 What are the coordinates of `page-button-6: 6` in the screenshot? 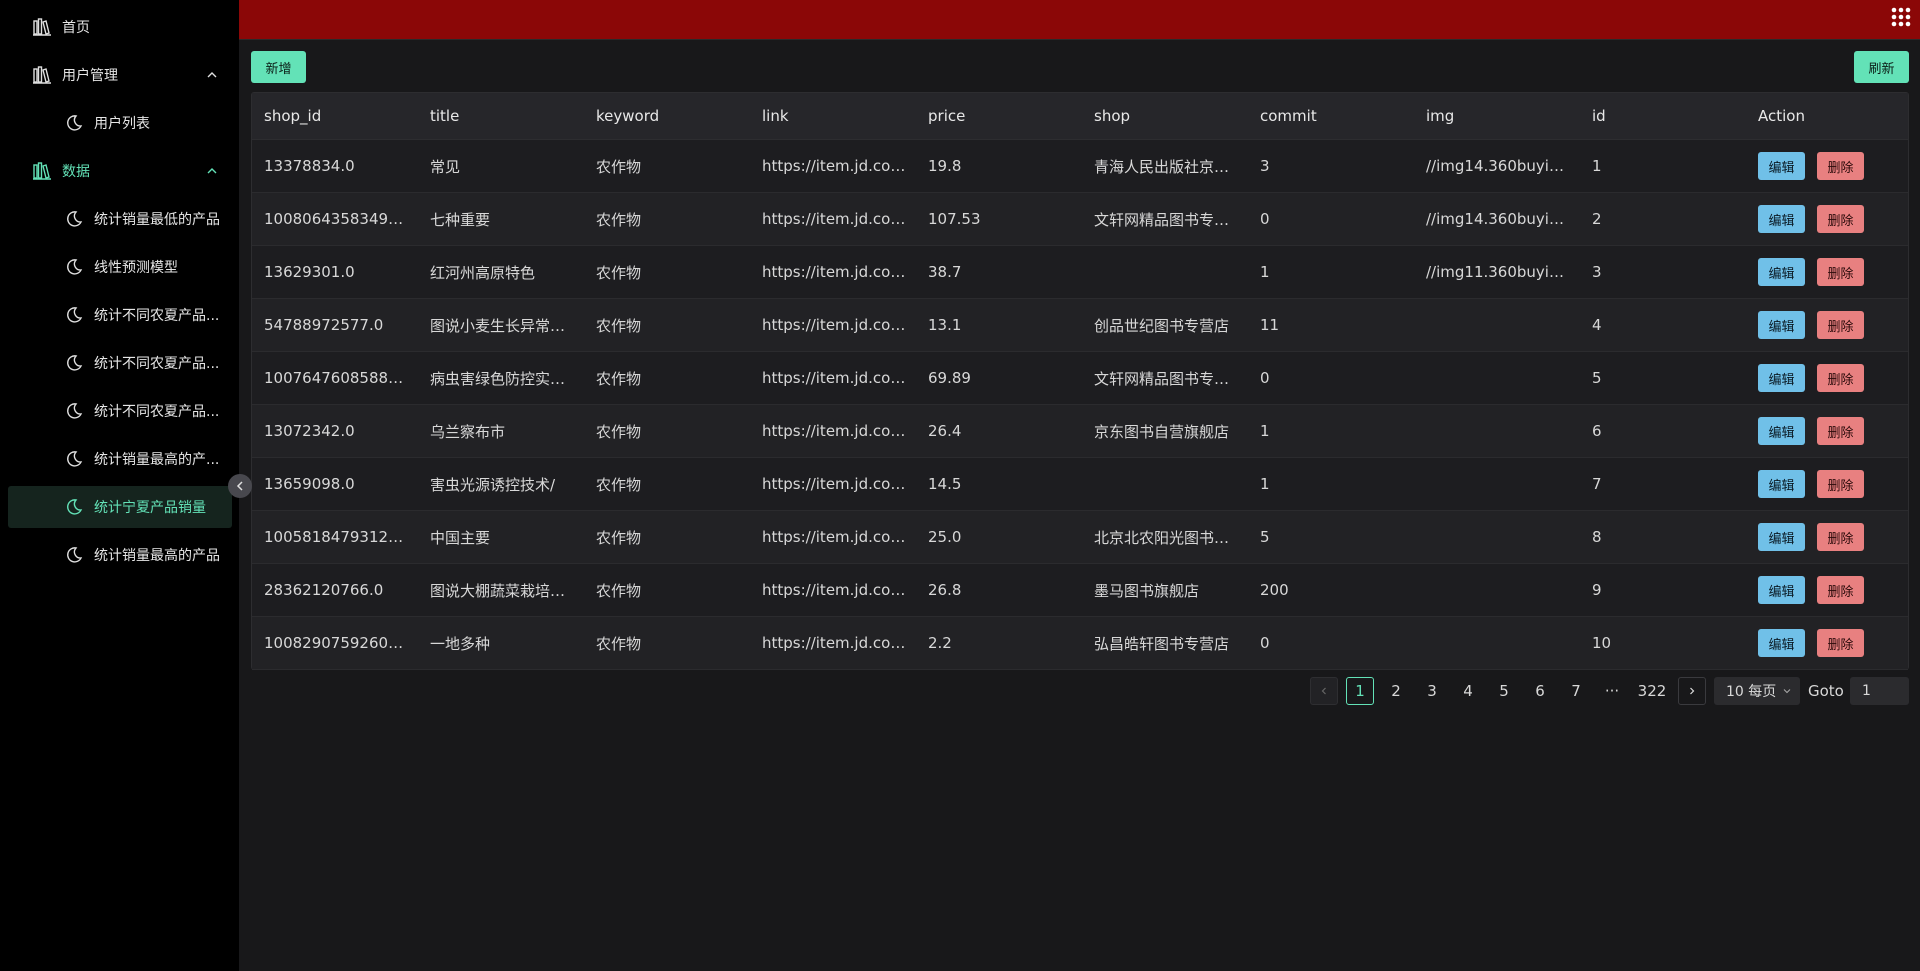 It's located at (1540, 691).